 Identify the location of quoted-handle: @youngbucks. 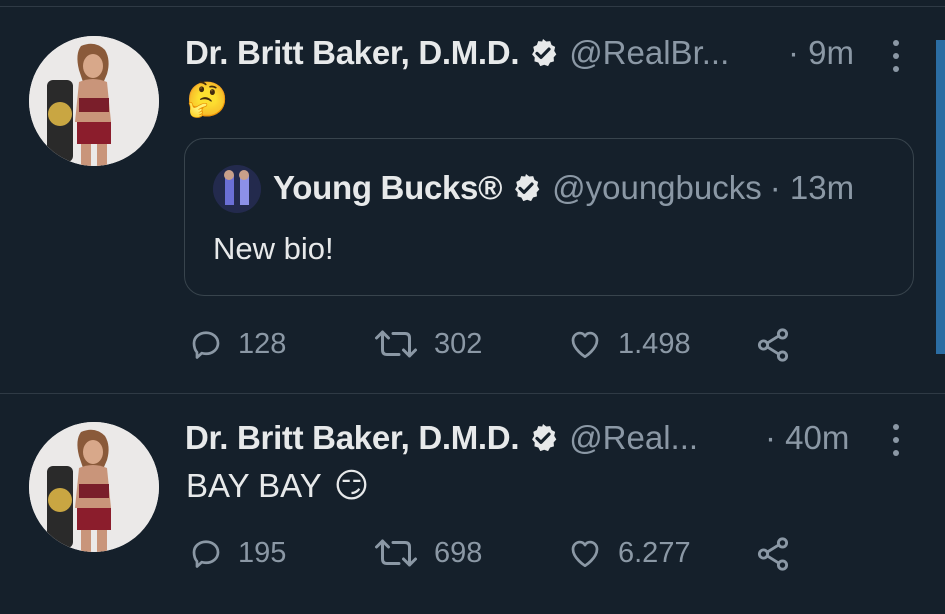
(657, 188).